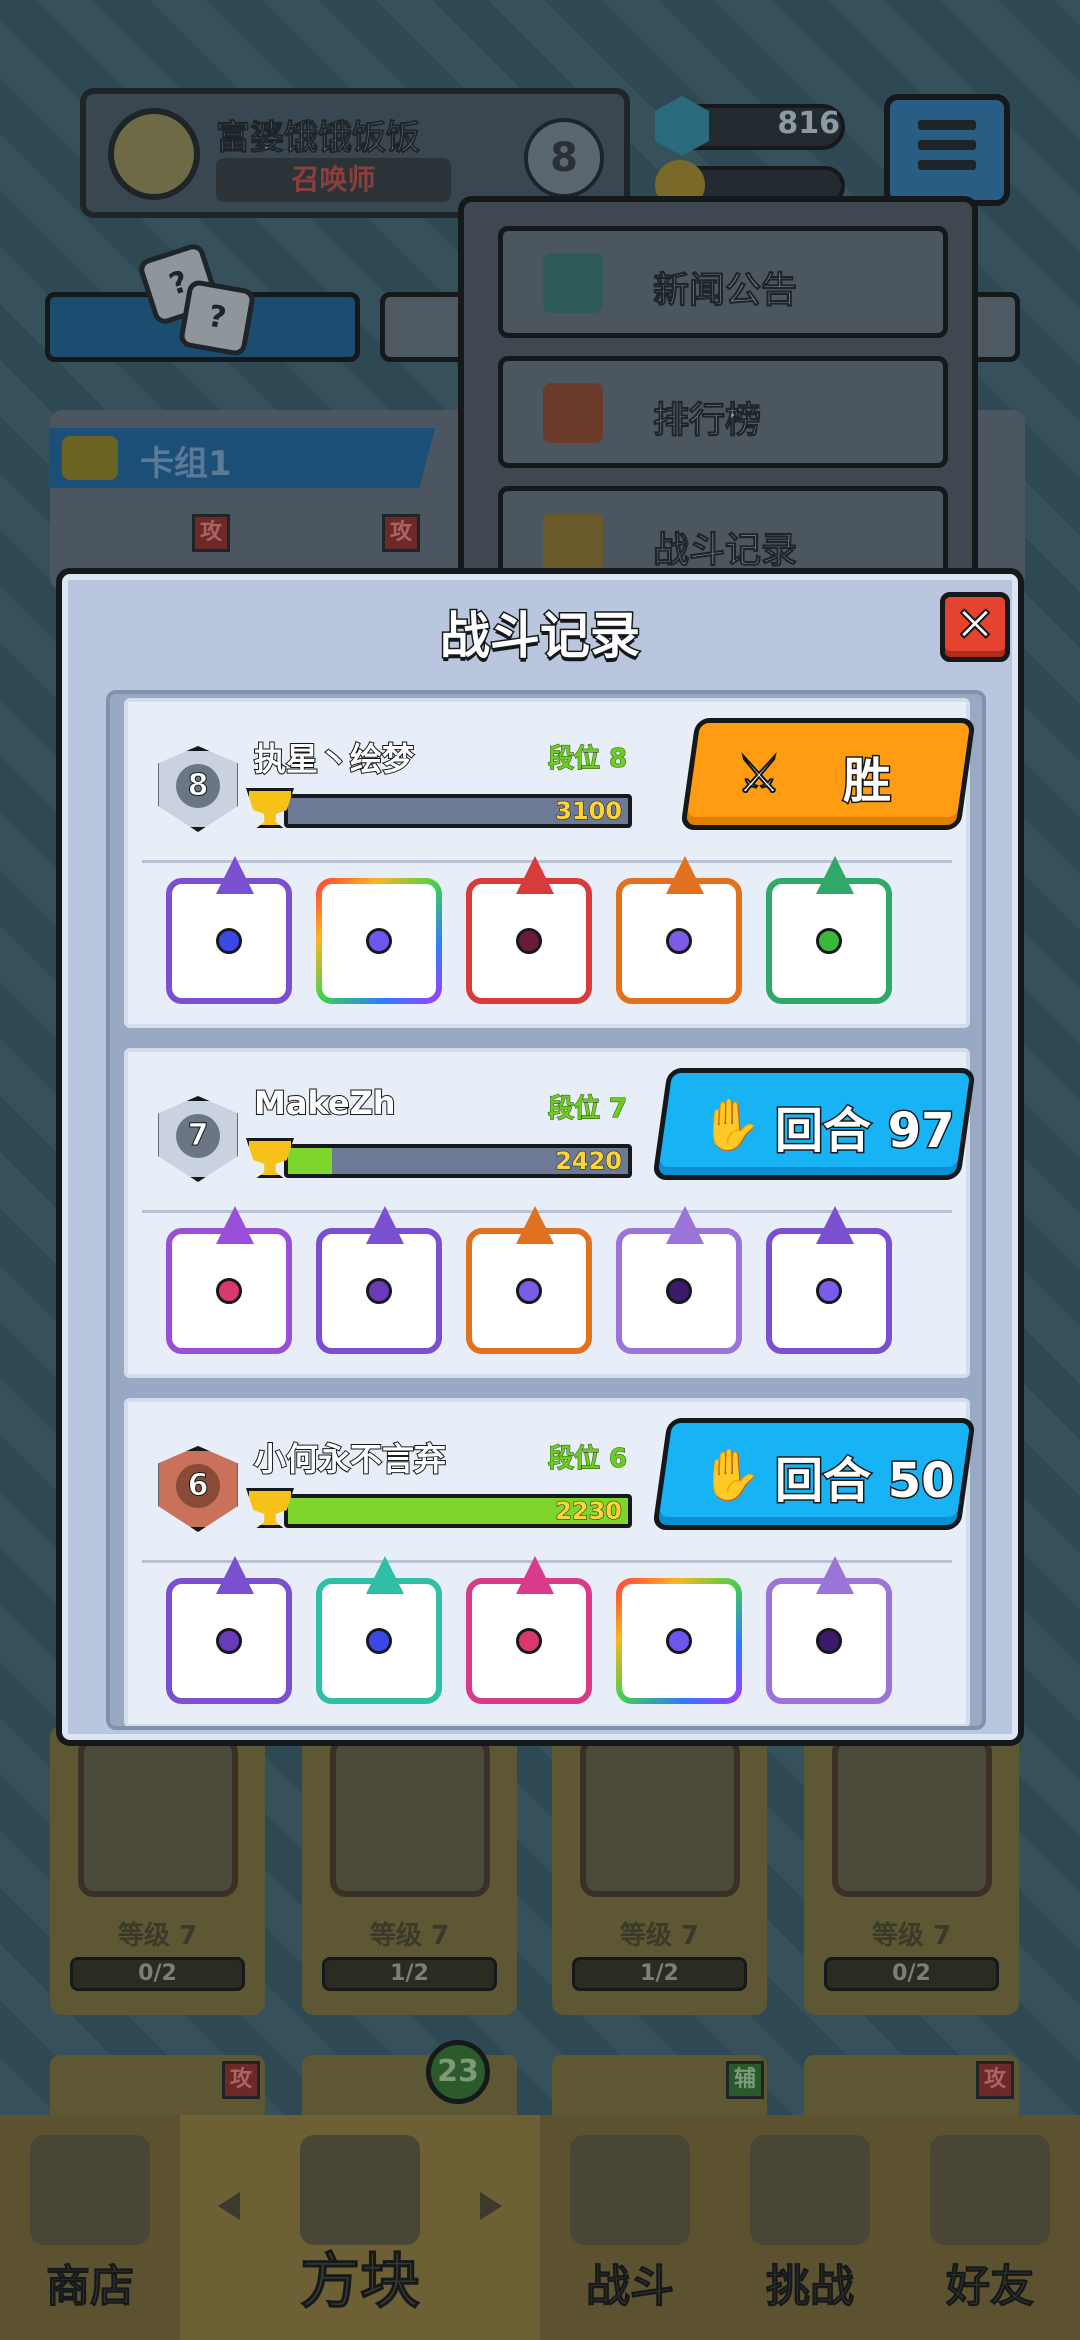  Describe the element at coordinates (990, 2287) in the screenshot. I see `nav-label: 好友` at that location.